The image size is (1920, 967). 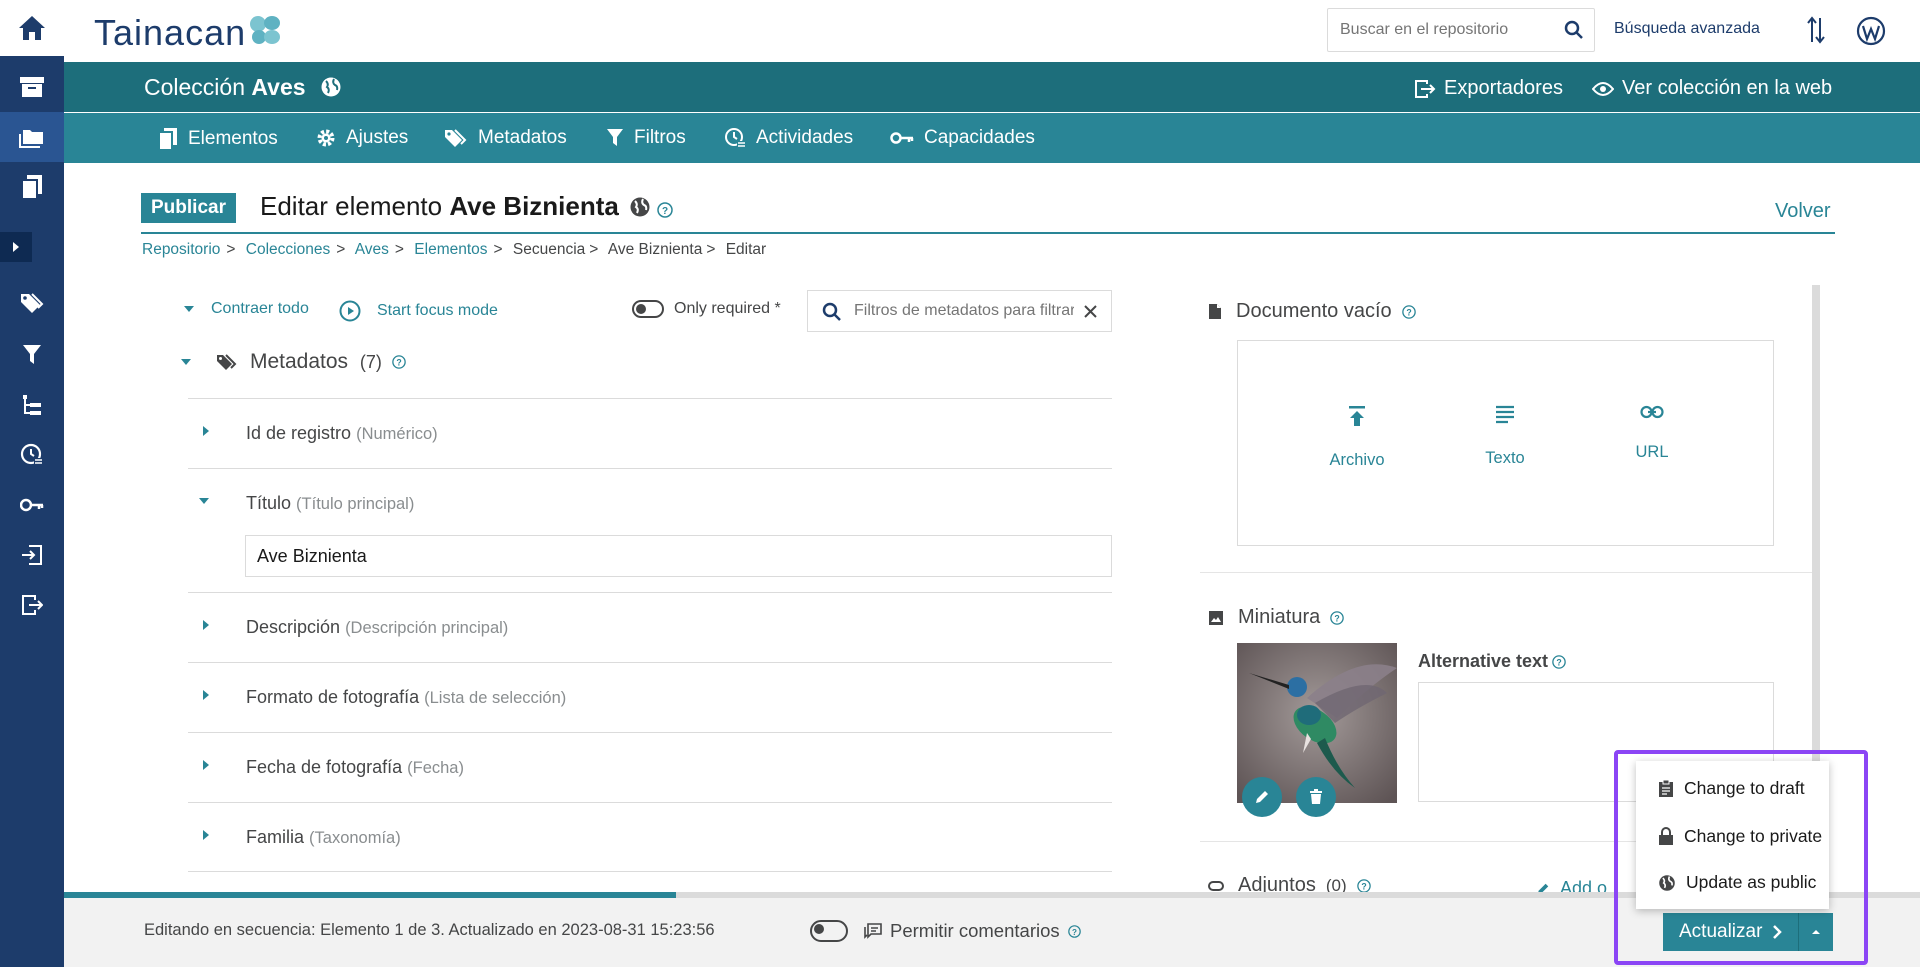 What do you see at coordinates (32, 187) in the screenshot?
I see `sidebar-item-items` at bounding box center [32, 187].